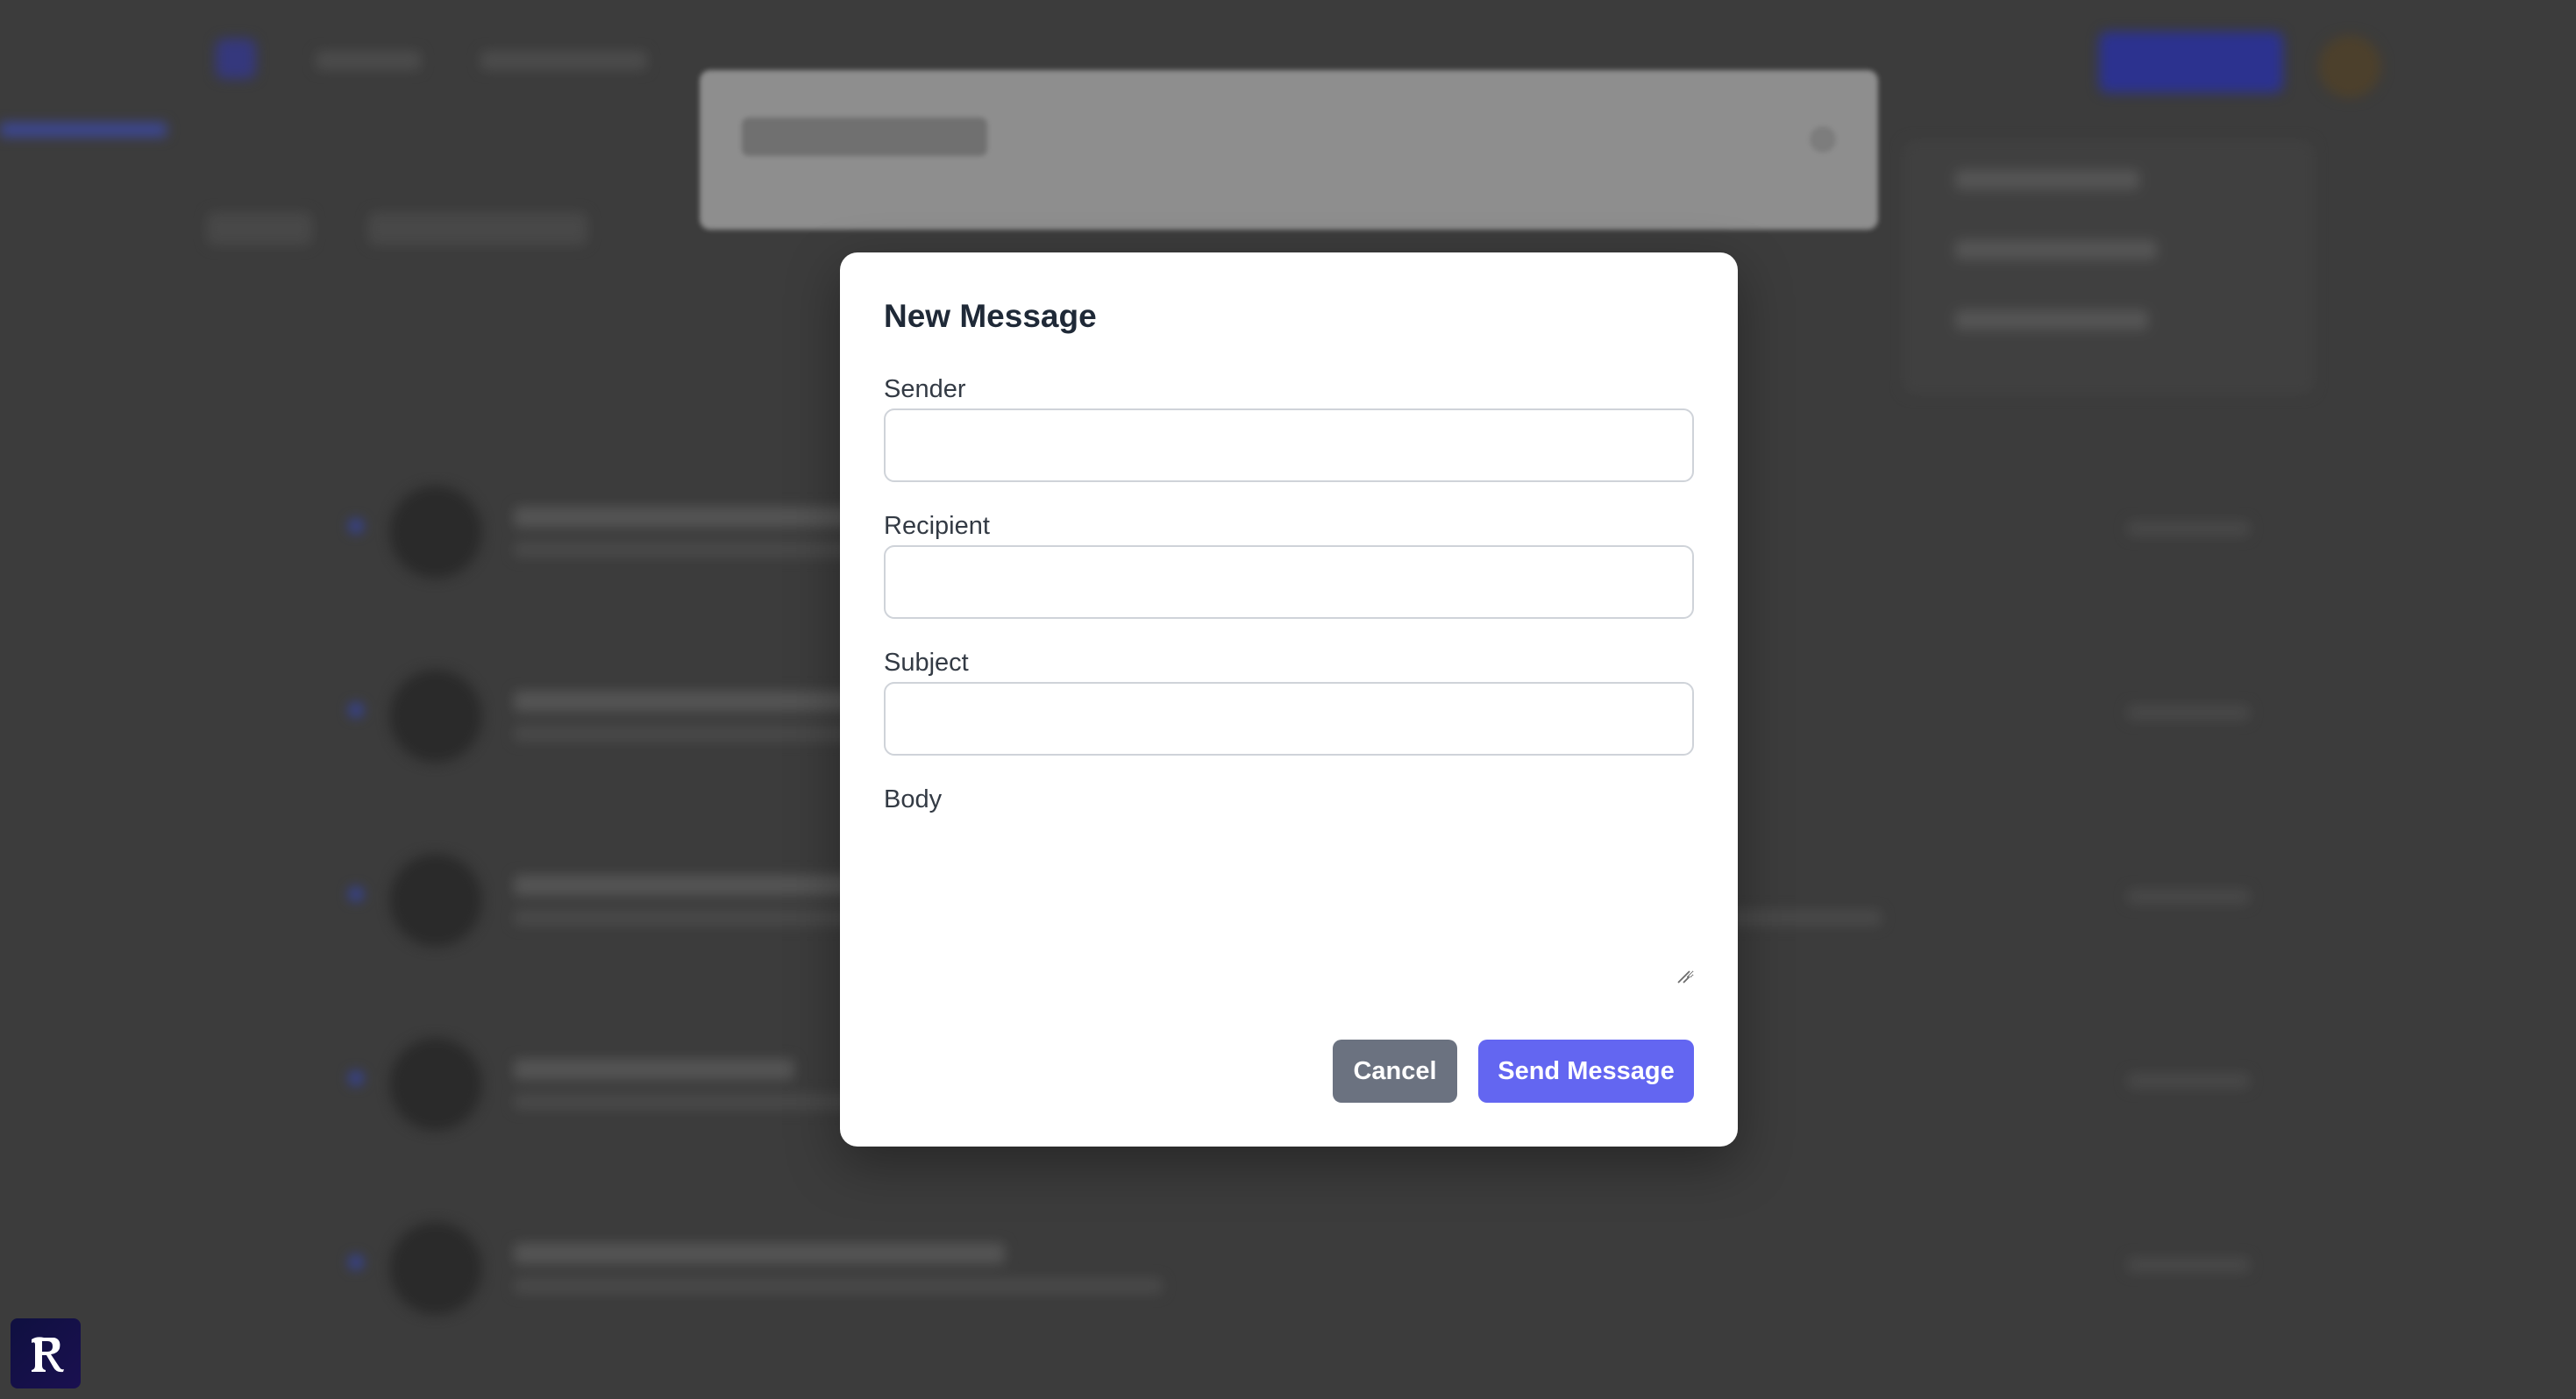  Describe the element at coordinates (937, 526) in the screenshot. I see `recipient-label: Recipient` at that location.